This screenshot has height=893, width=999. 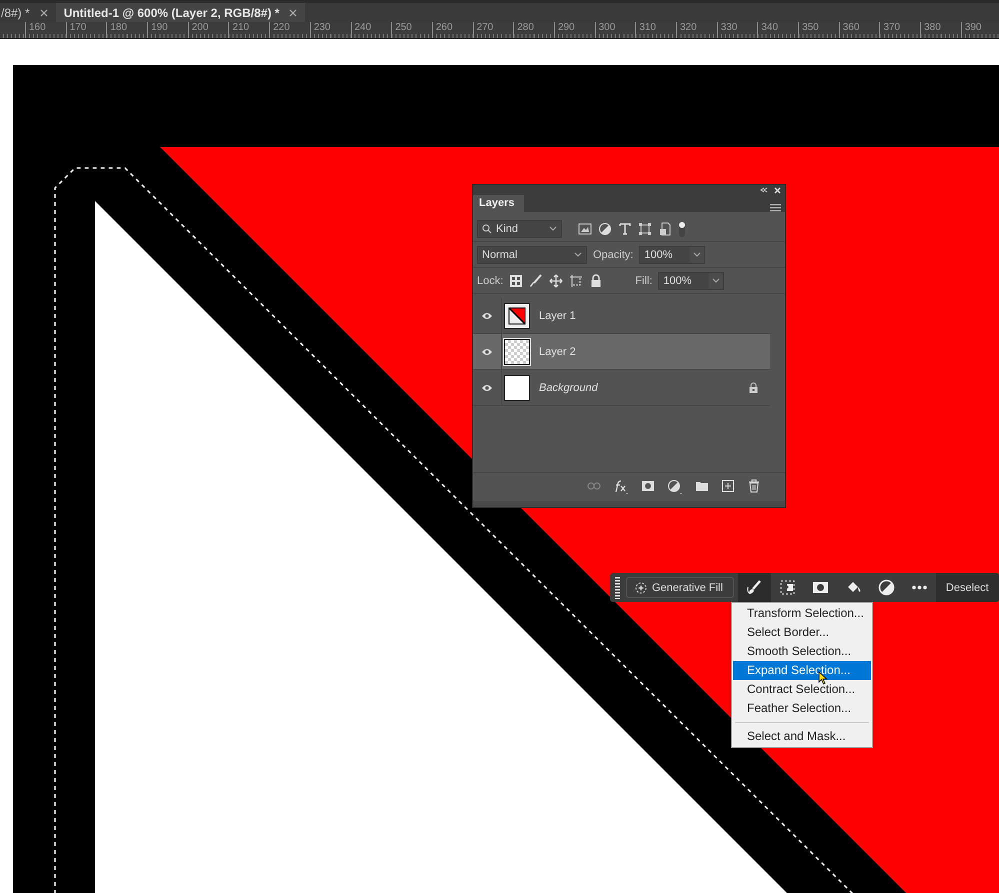 I want to click on lock-pixels-icon, so click(x=516, y=281).